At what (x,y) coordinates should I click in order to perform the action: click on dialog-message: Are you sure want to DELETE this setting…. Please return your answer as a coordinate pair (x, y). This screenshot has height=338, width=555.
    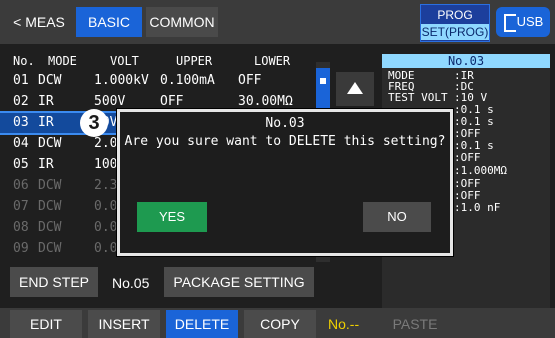
    Looking at the image, I should click on (285, 141).